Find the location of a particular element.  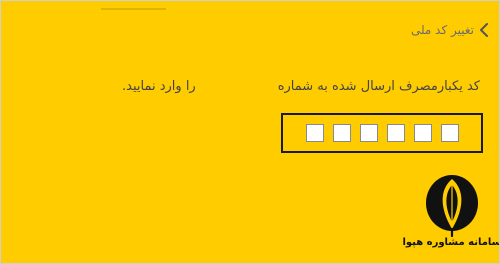

logo: سامانه مشاوره هپوا is located at coordinates (450, 217).